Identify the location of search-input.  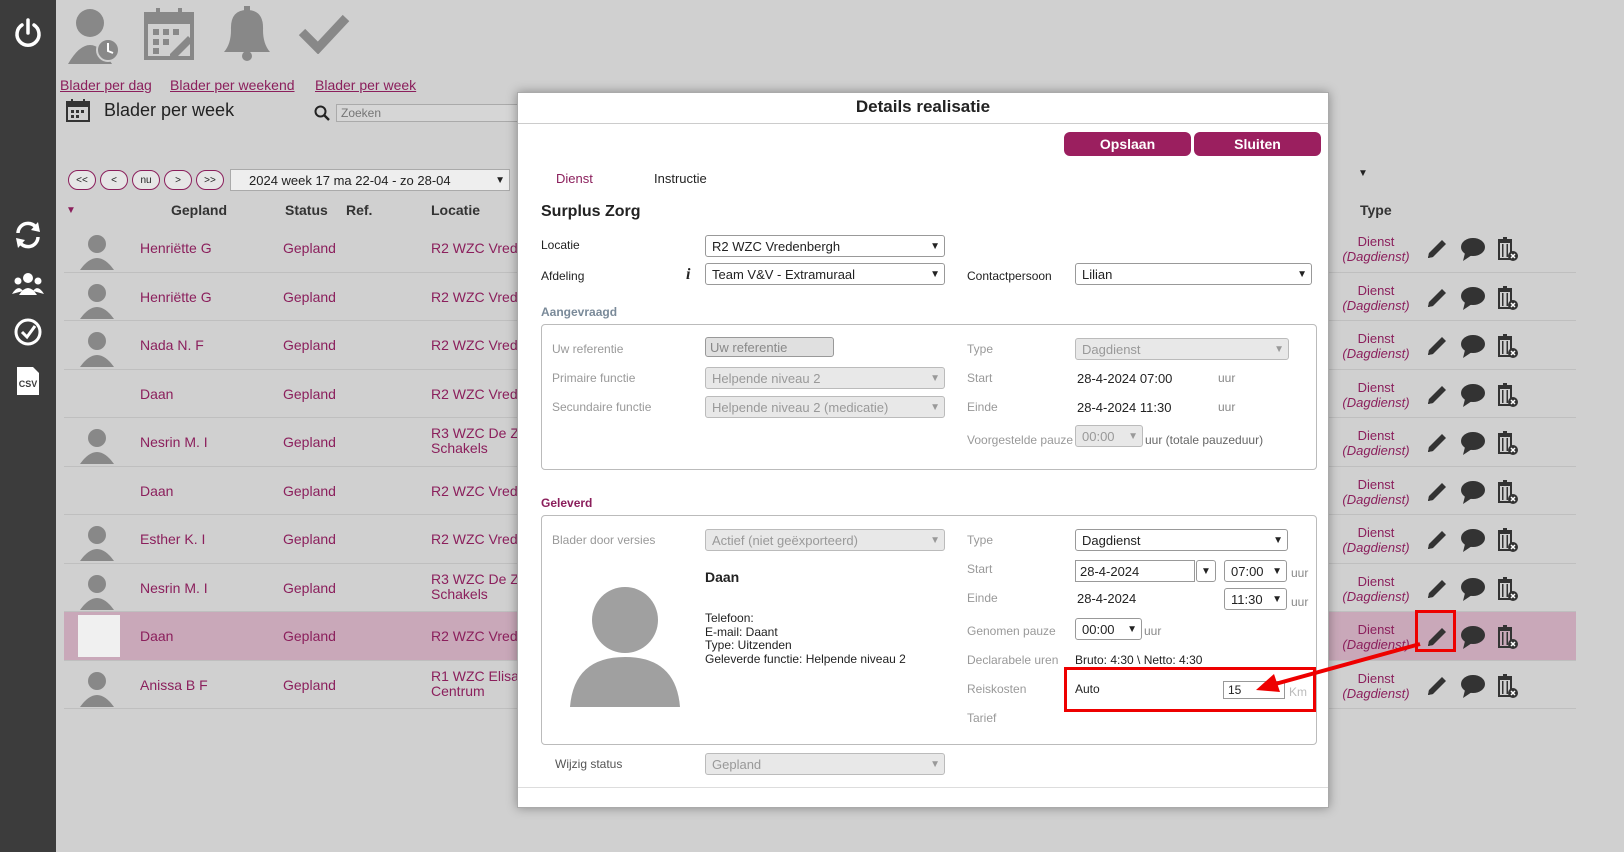
(436, 113).